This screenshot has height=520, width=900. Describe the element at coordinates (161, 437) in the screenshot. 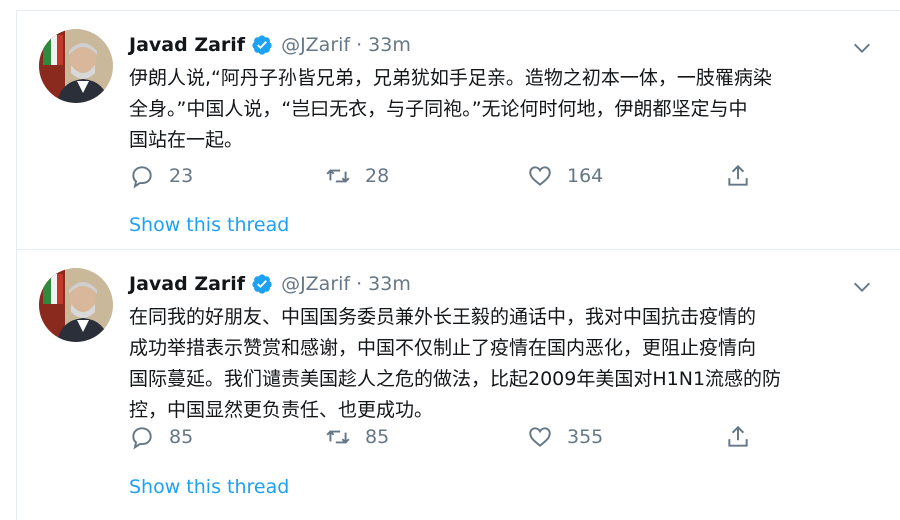

I see `reply-button: 85` at that location.